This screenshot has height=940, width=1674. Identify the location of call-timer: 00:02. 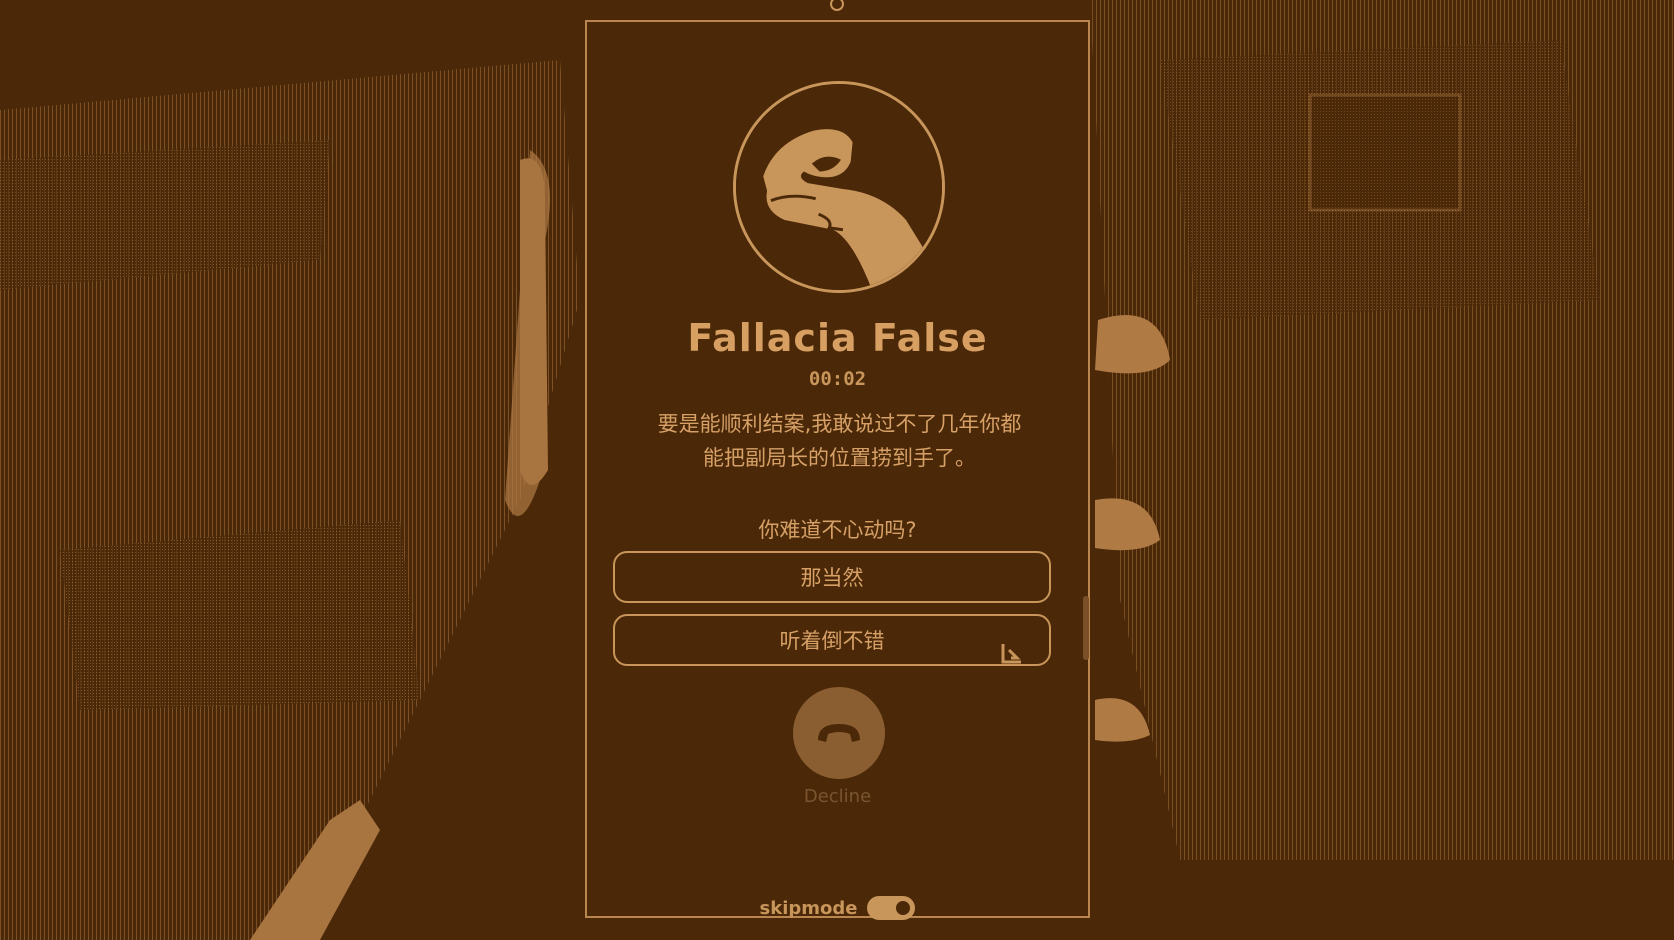
(837, 379).